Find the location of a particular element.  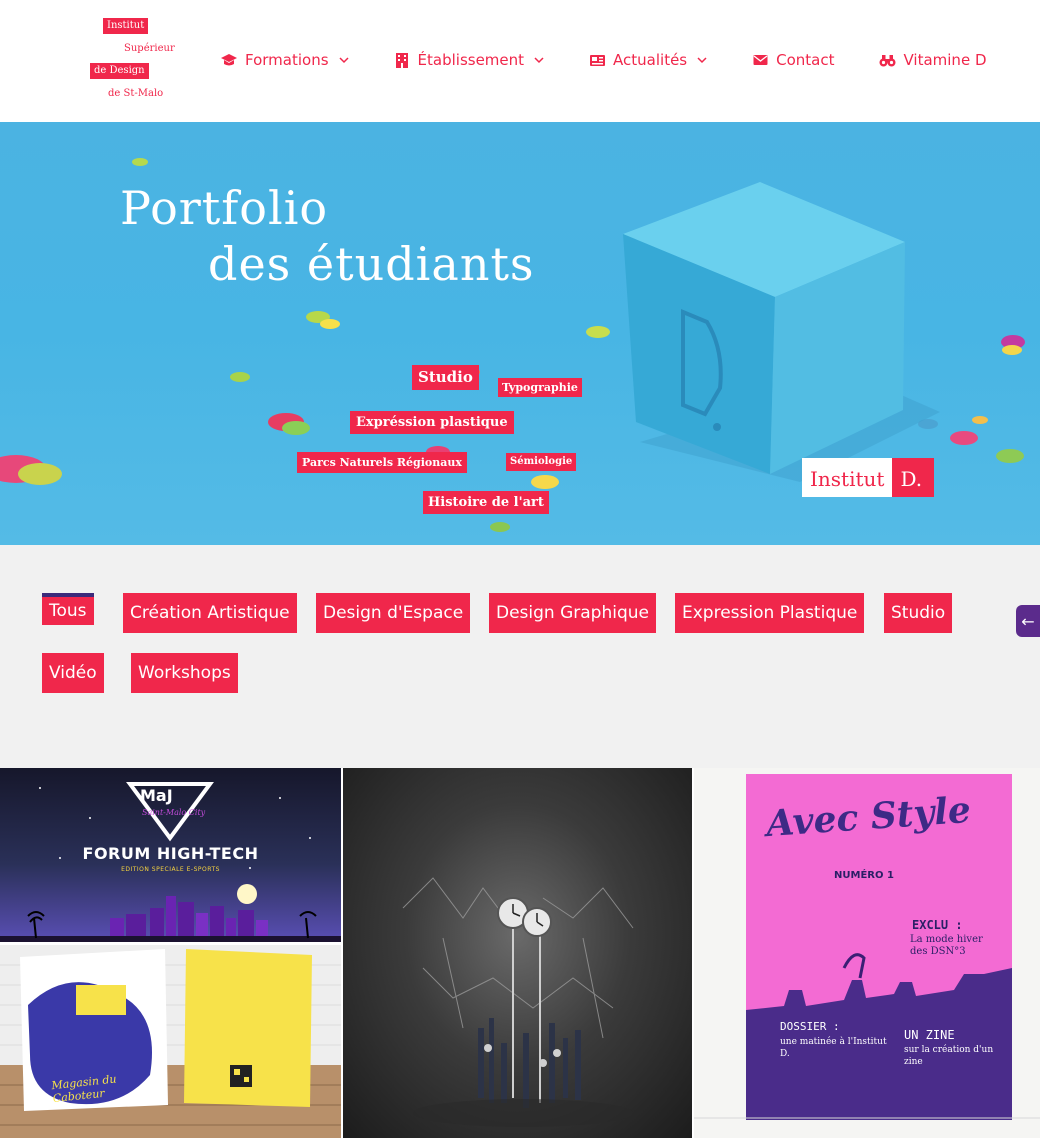

forum-subtitle: EDITION SPECIALE E-SPORTS is located at coordinates (170, 869).